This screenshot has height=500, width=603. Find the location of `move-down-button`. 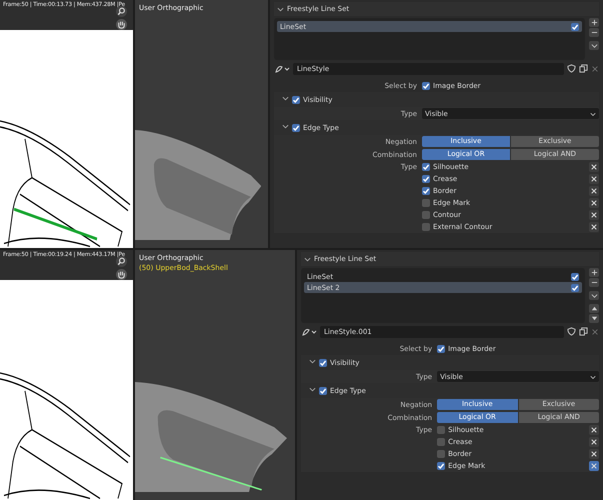

move-down-button is located at coordinates (594, 318).